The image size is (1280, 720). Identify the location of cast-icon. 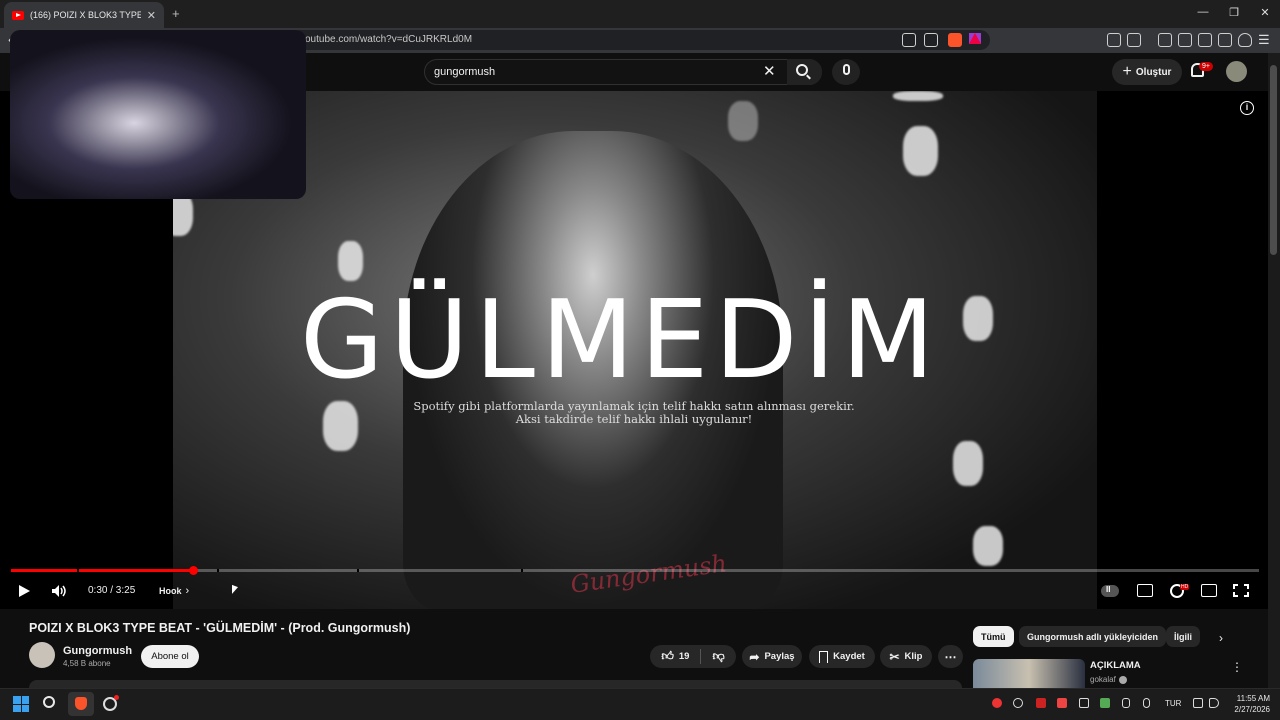
(909, 40).